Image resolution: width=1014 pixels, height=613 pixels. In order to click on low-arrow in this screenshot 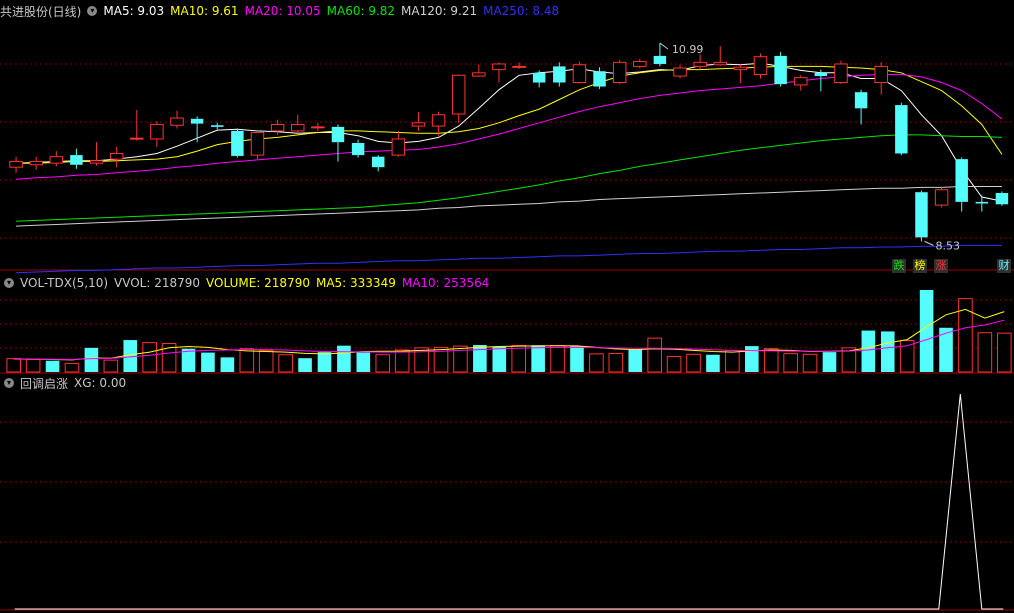, I will do `click(929, 243)`.